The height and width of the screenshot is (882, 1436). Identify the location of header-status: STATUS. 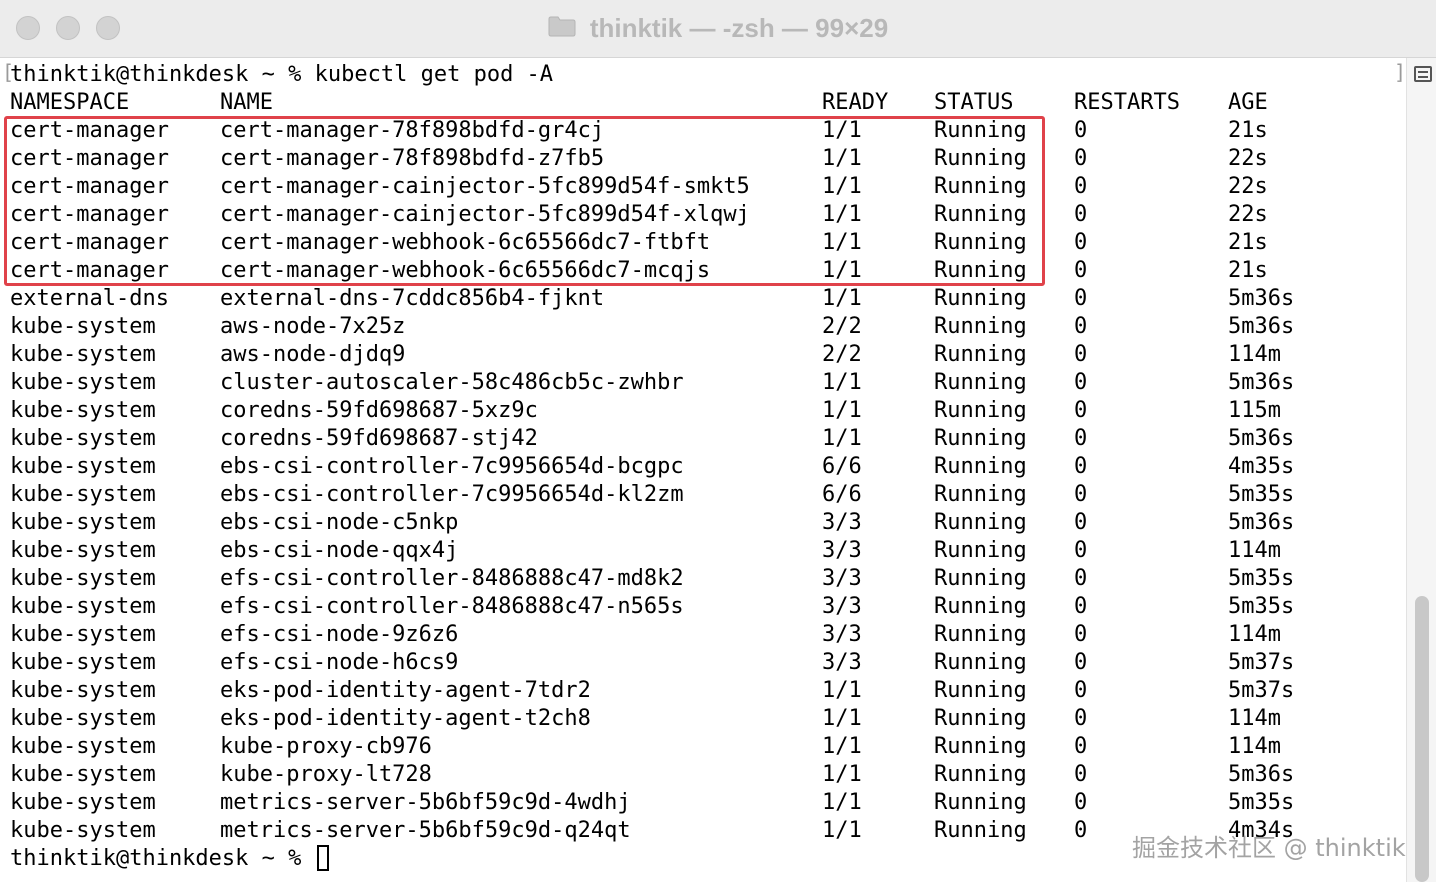
(974, 102).